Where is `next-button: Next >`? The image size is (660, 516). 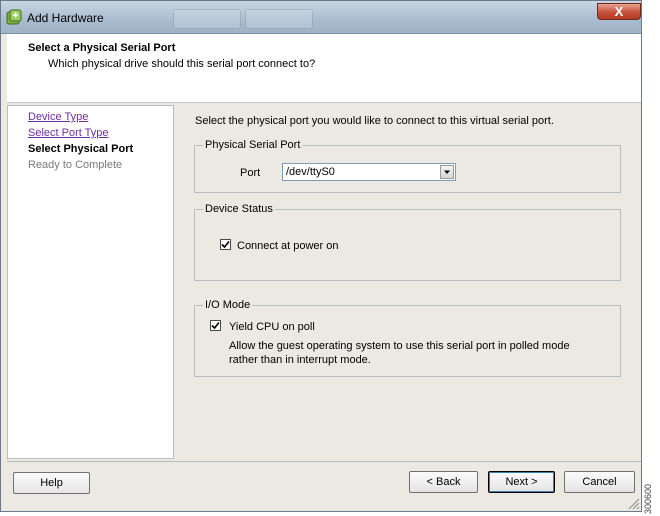
next-button: Next > is located at coordinates (521, 482).